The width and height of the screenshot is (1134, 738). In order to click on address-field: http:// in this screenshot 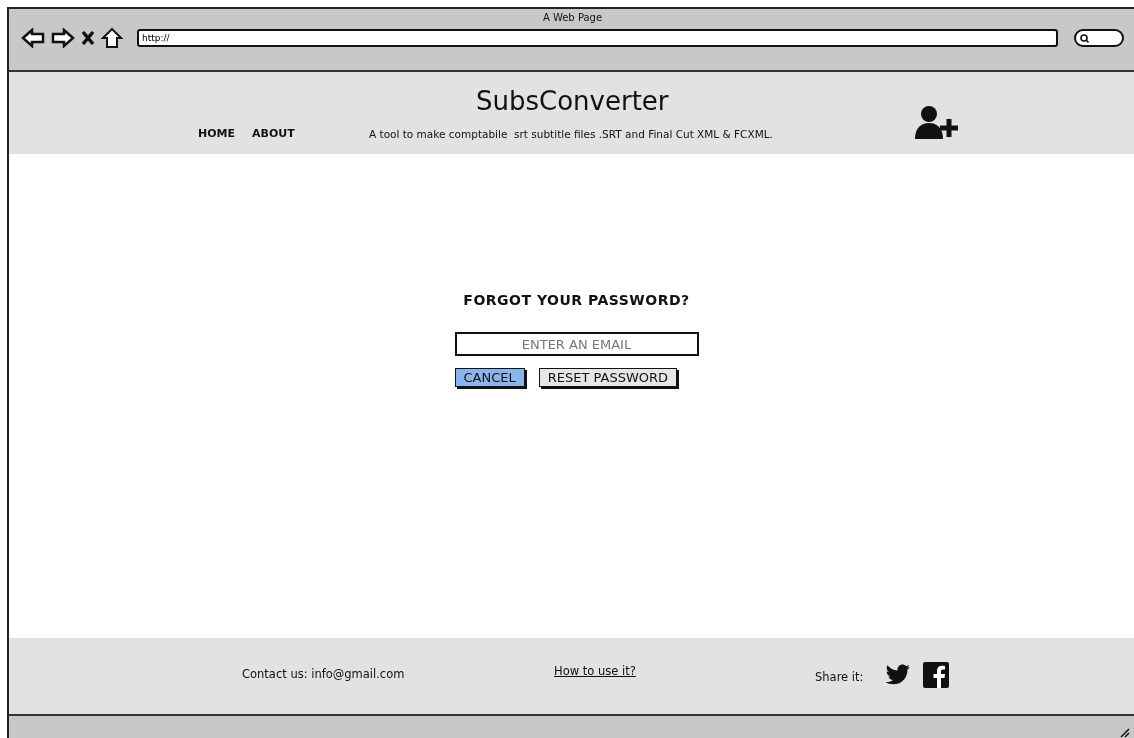, I will do `click(597, 38)`.